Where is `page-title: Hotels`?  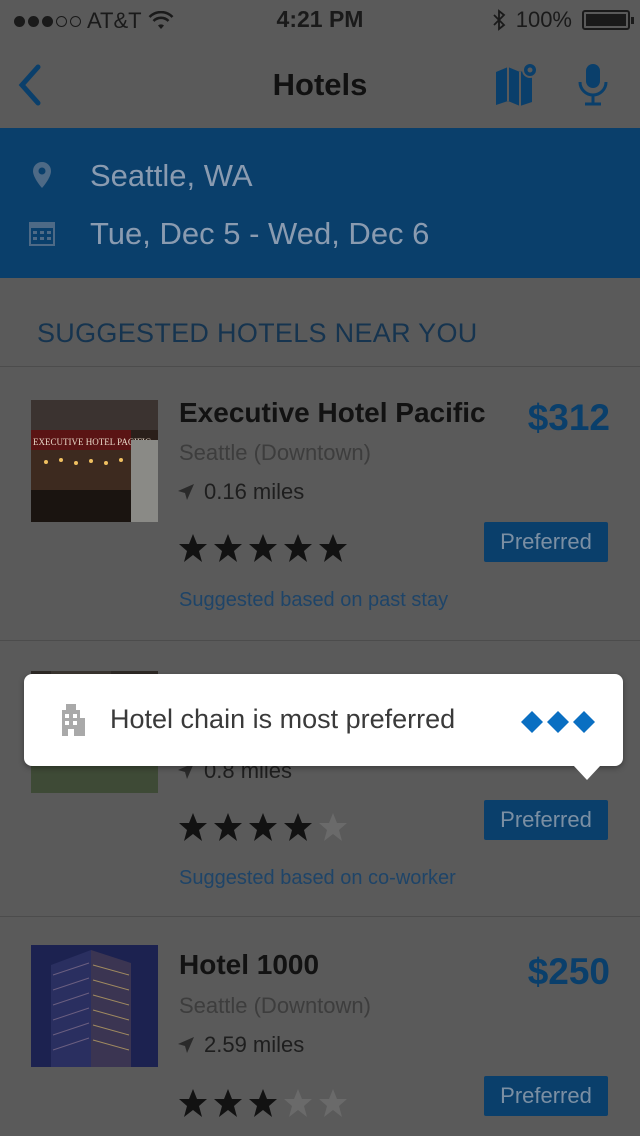
page-title: Hotels is located at coordinates (320, 84).